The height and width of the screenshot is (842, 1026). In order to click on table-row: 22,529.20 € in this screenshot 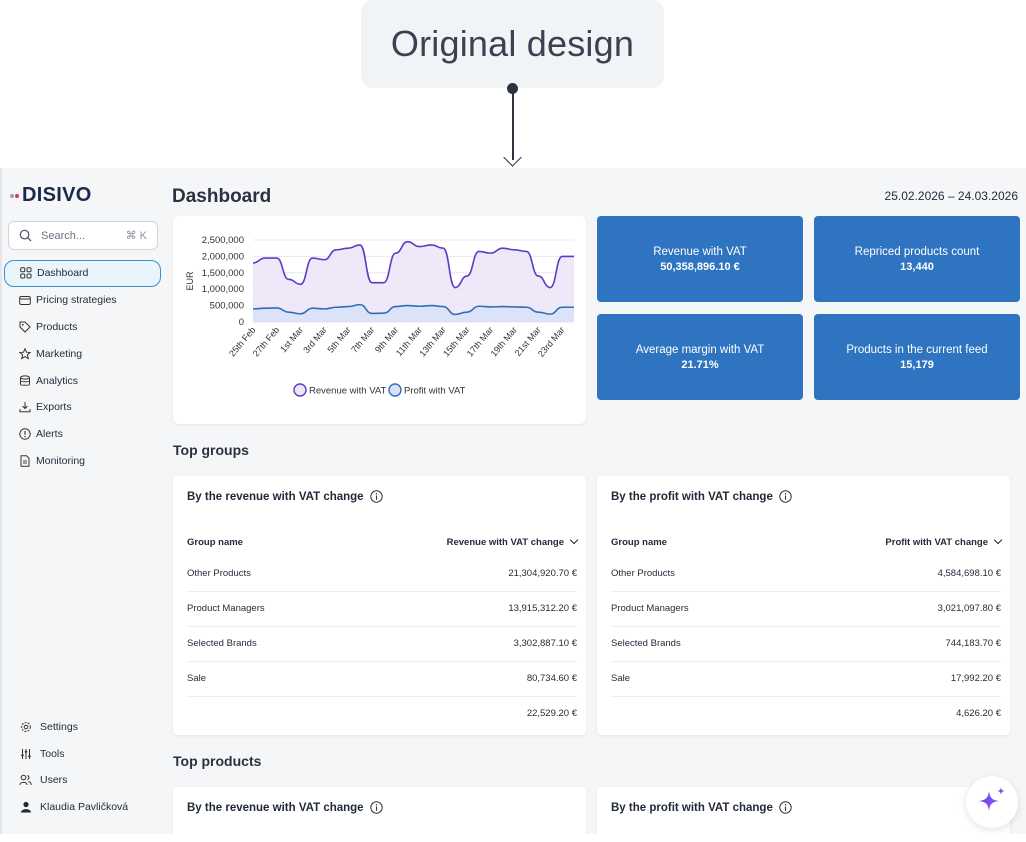, I will do `click(382, 713)`.